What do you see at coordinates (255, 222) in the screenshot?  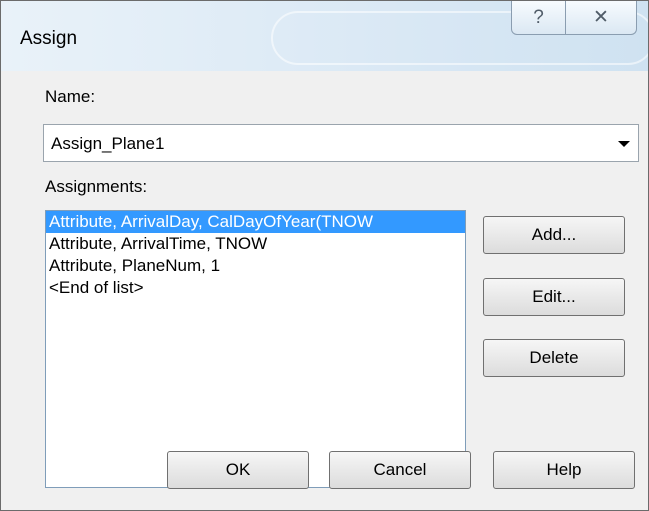 I see `list-item: Attribute, ArrivalDay, CalDayOfYear(TNOW` at bounding box center [255, 222].